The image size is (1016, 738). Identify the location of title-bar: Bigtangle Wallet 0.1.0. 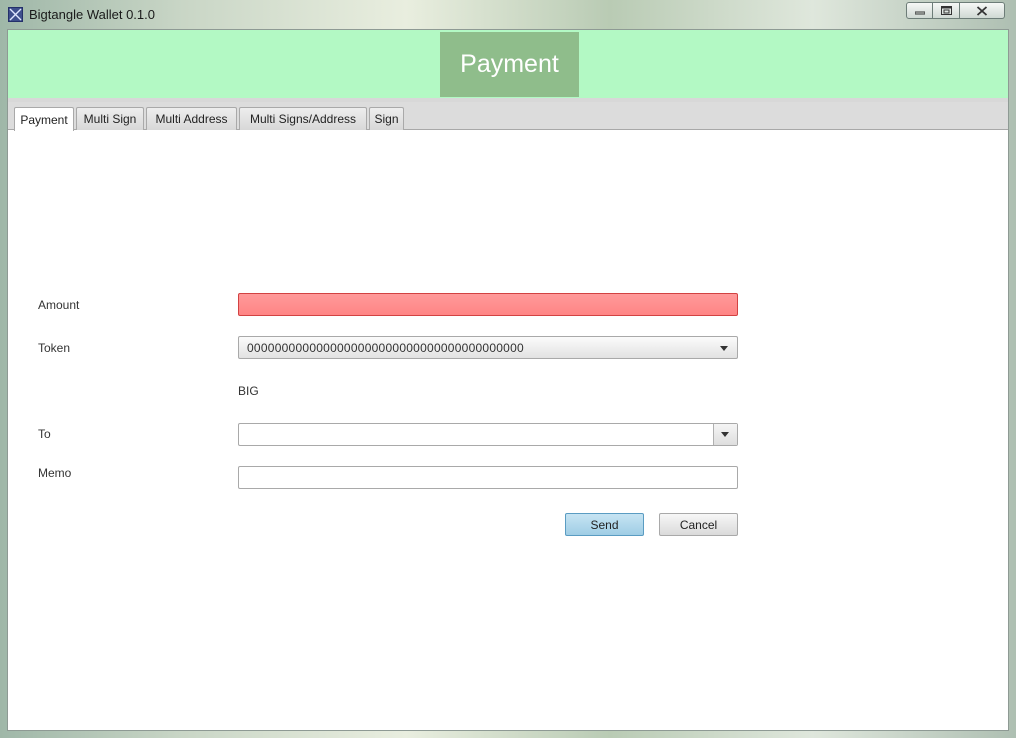
(508, 14).